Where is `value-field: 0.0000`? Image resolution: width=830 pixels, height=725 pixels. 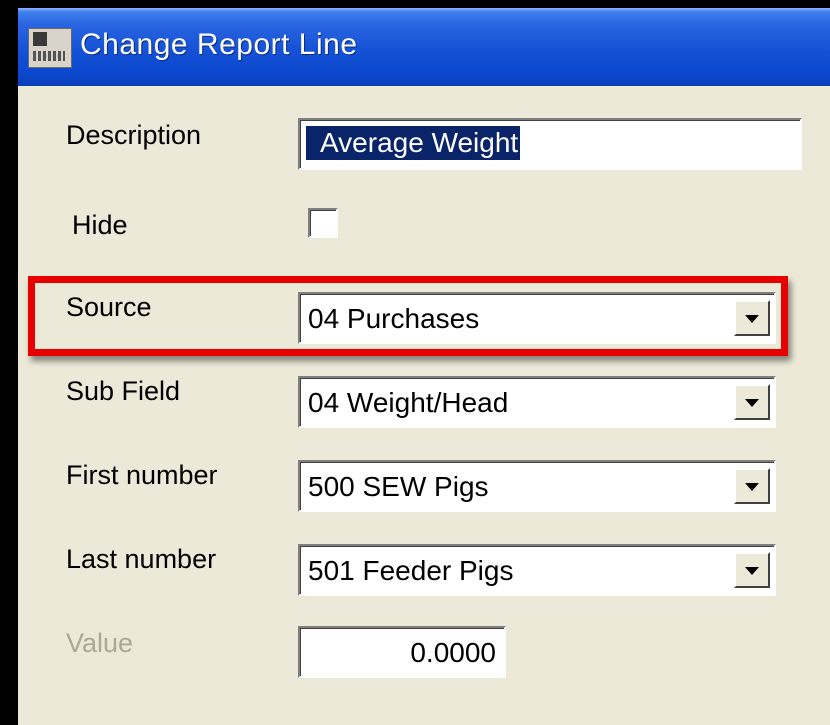 value-field: 0.0000 is located at coordinates (402, 652).